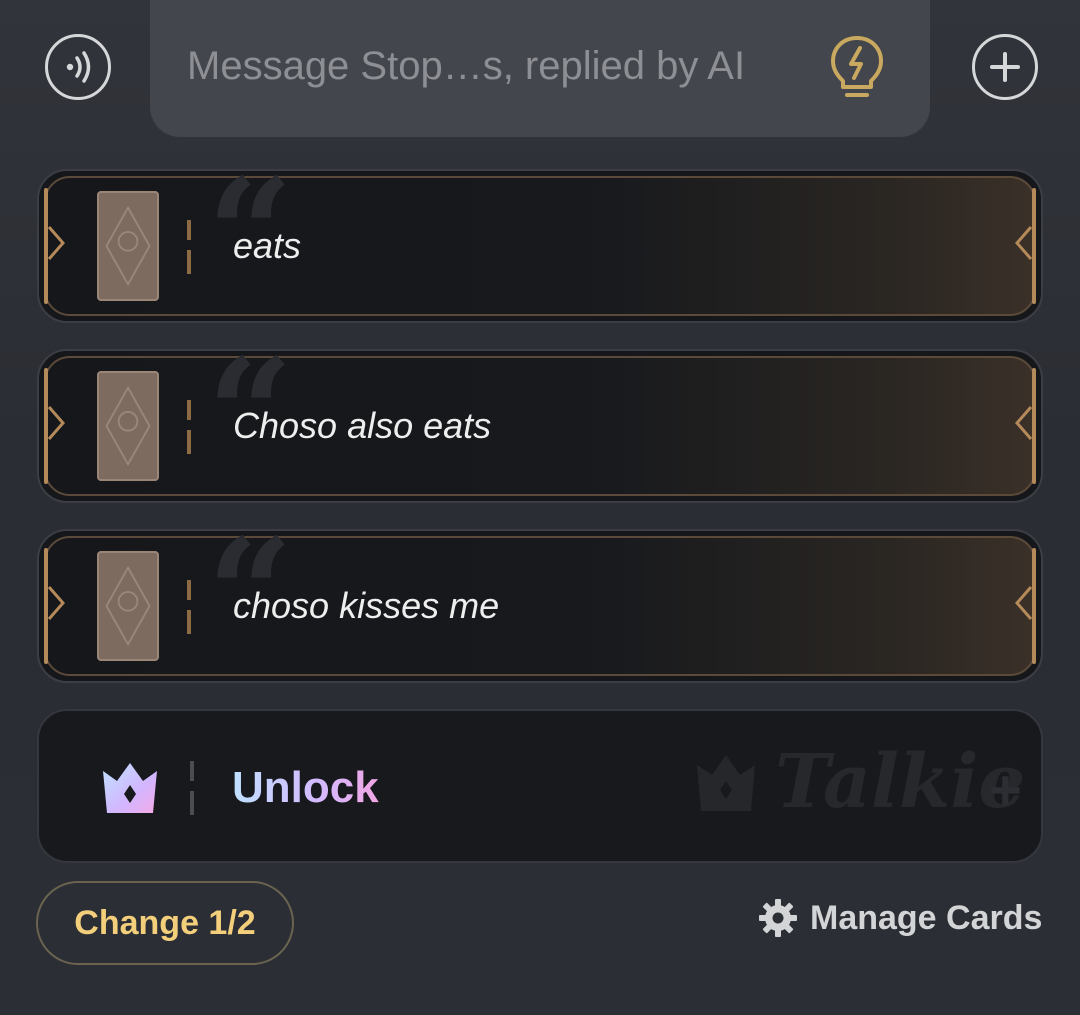  What do you see at coordinates (130, 788) in the screenshot?
I see `crown-icon` at bounding box center [130, 788].